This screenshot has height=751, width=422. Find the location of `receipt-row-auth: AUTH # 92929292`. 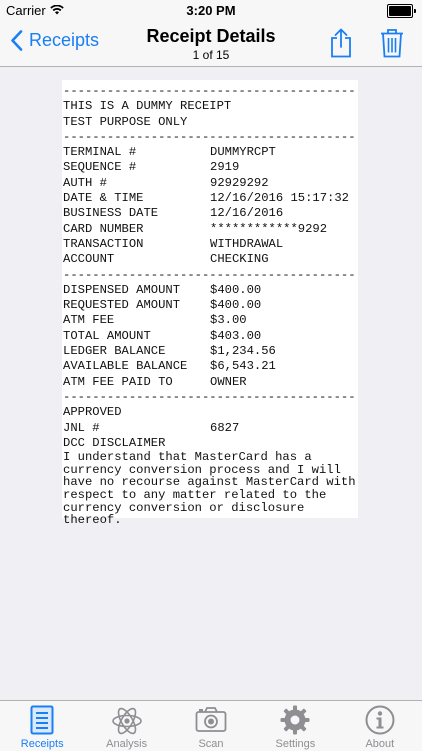

receipt-row-auth: AUTH # 92929292 is located at coordinates (210, 183).